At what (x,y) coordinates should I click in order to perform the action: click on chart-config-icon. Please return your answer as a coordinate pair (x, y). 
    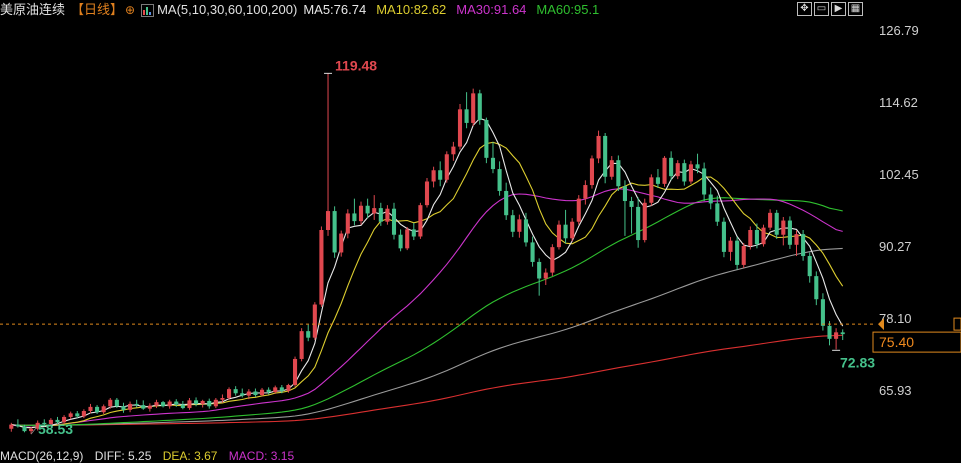
    Looking at the image, I should click on (148, 10).